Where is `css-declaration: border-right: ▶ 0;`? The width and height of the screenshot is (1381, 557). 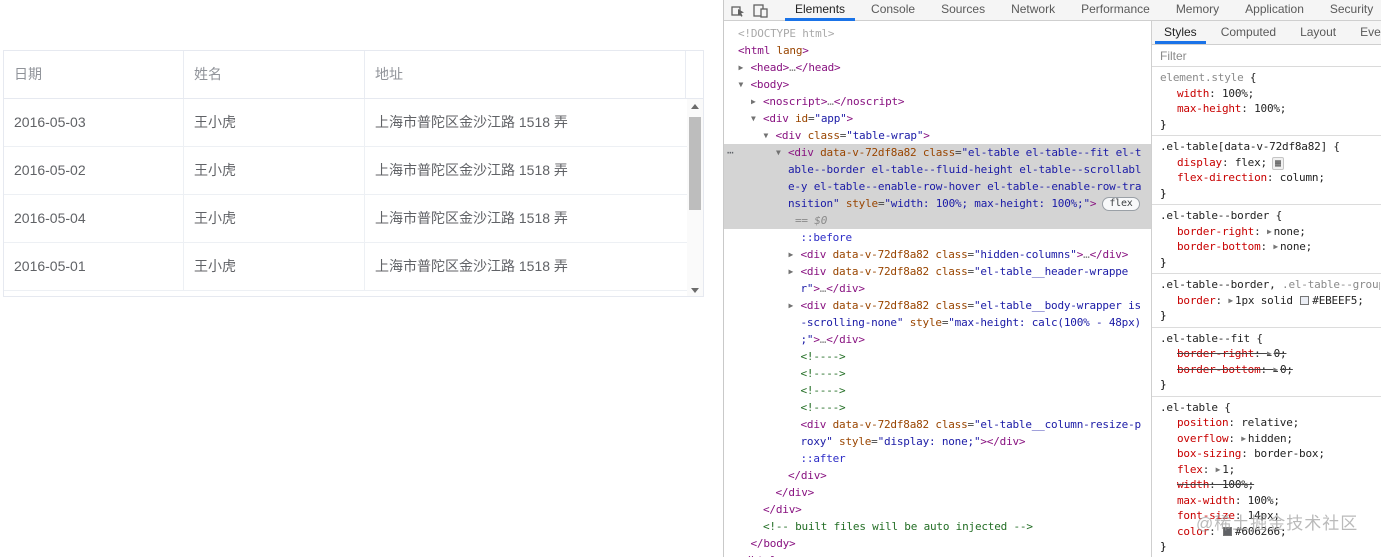 css-declaration: border-right: ▶ 0; is located at coordinates (1270, 354).